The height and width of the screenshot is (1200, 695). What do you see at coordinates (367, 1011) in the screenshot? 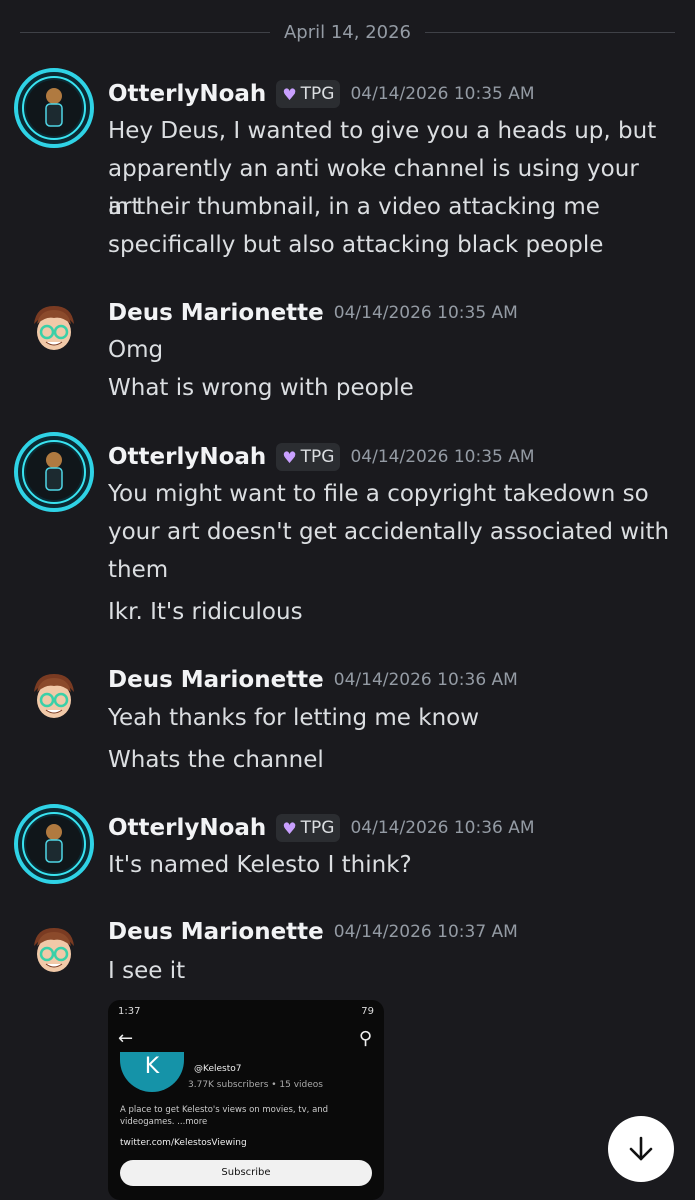
I see `battery-icon: 79` at bounding box center [367, 1011].